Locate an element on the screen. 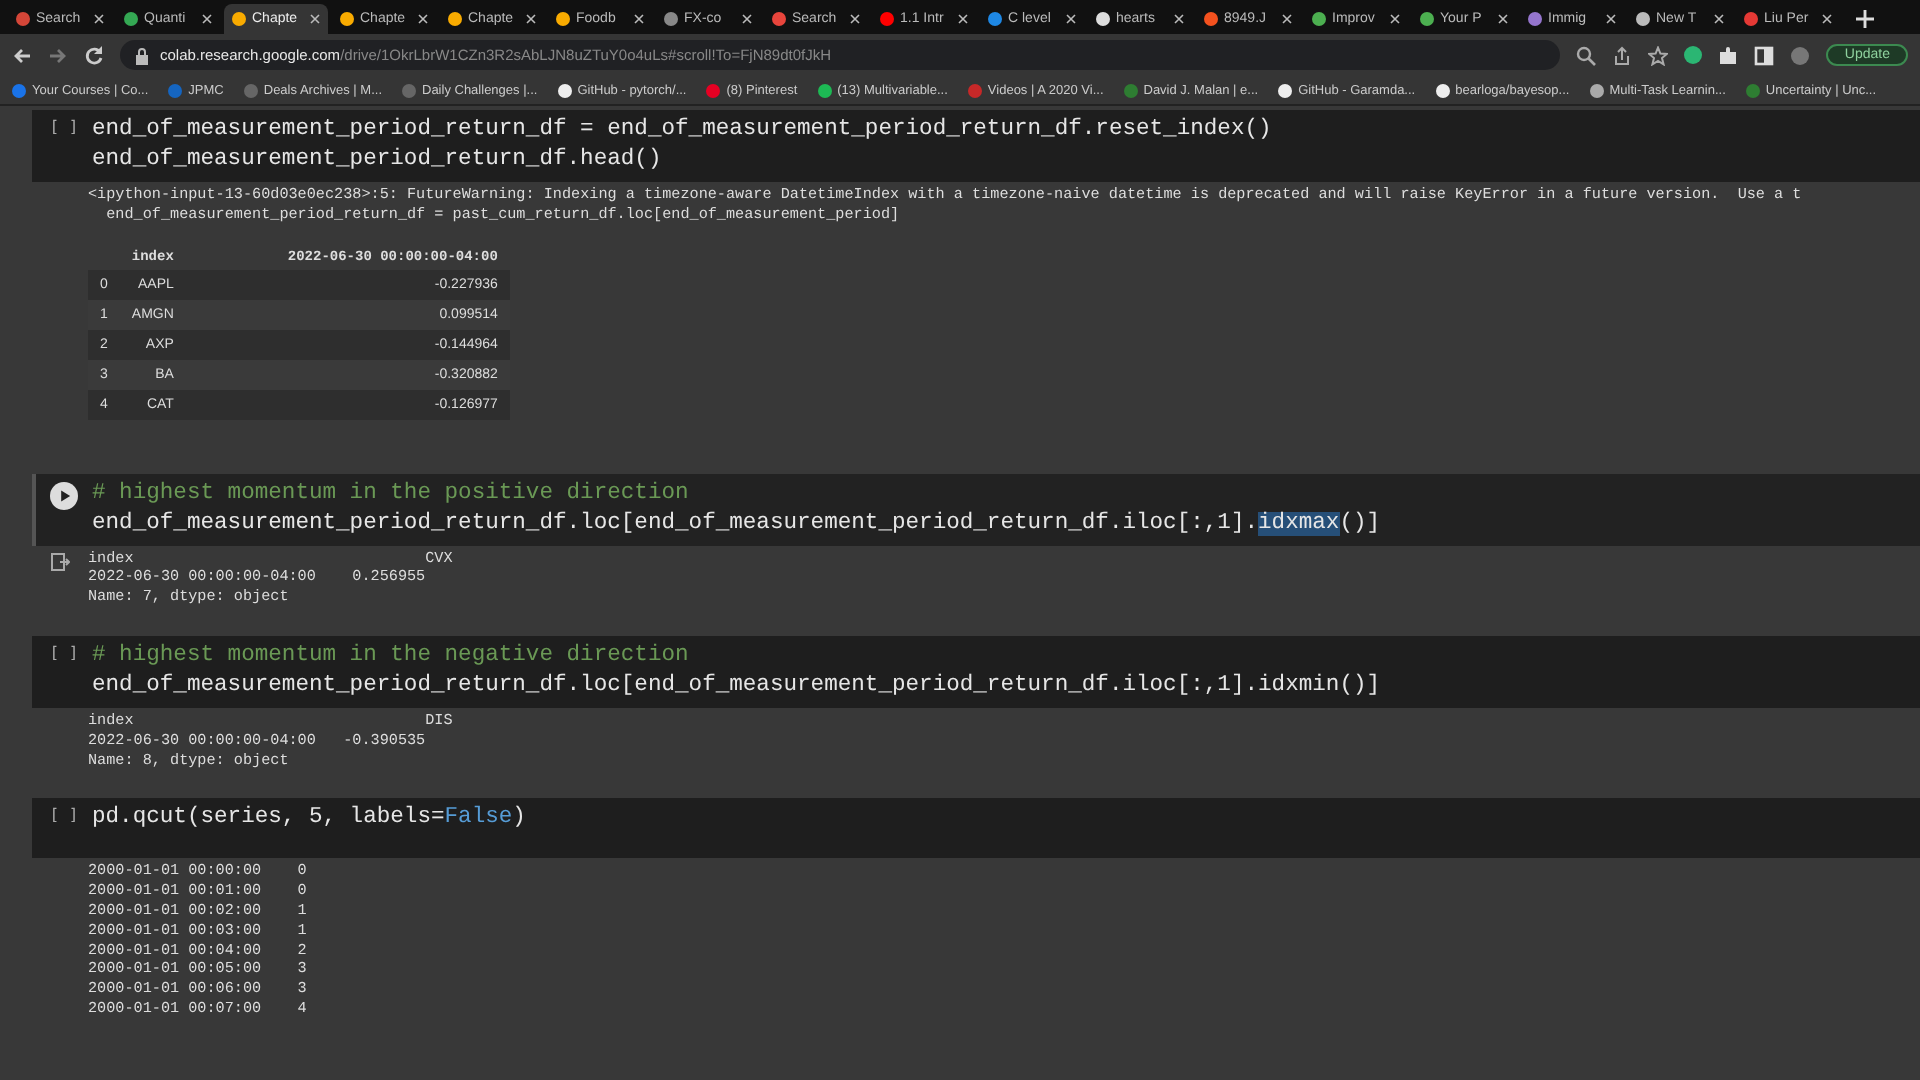 The width and height of the screenshot is (1920, 1080). code-line: end_of_measurement_period_return_df.loc[end_of_measurement_period_return_df.iloc[:,1].idxmax()] is located at coordinates (736, 524).